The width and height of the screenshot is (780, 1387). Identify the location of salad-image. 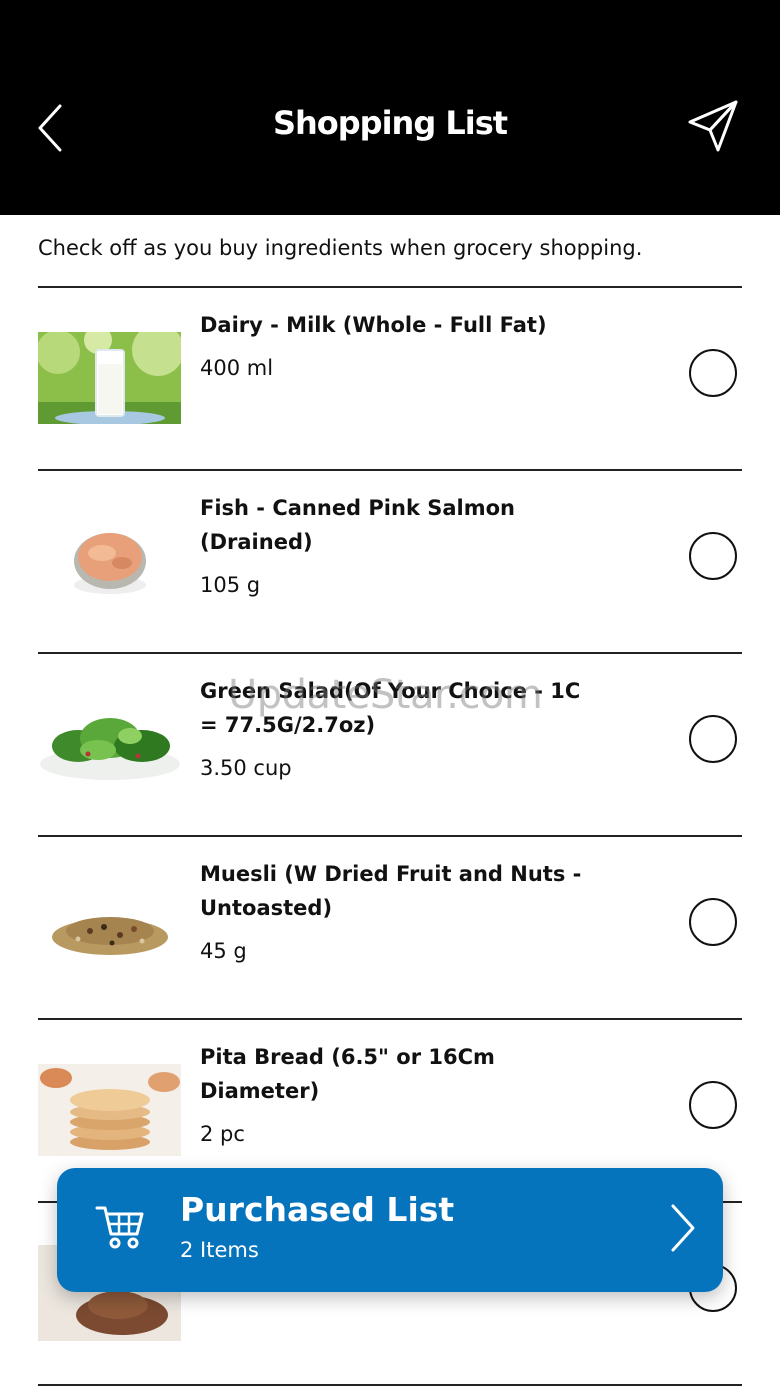
(109, 744).